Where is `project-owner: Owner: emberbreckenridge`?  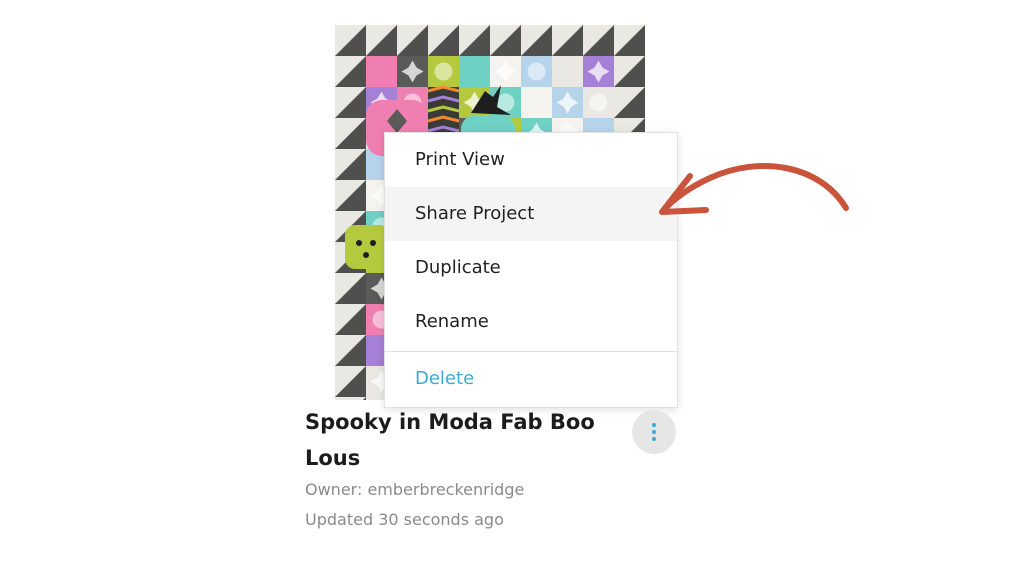 project-owner: Owner: emberbreckenridge is located at coordinates (415, 489).